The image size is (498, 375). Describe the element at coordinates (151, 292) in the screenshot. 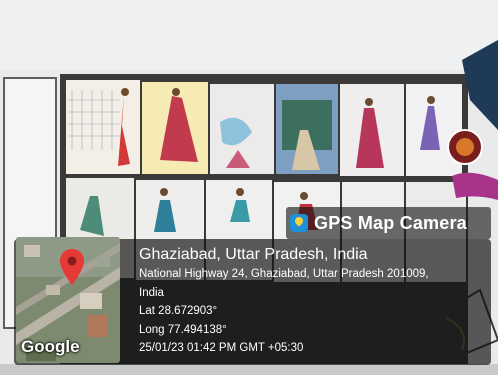

I see `address-line-2: India` at that location.